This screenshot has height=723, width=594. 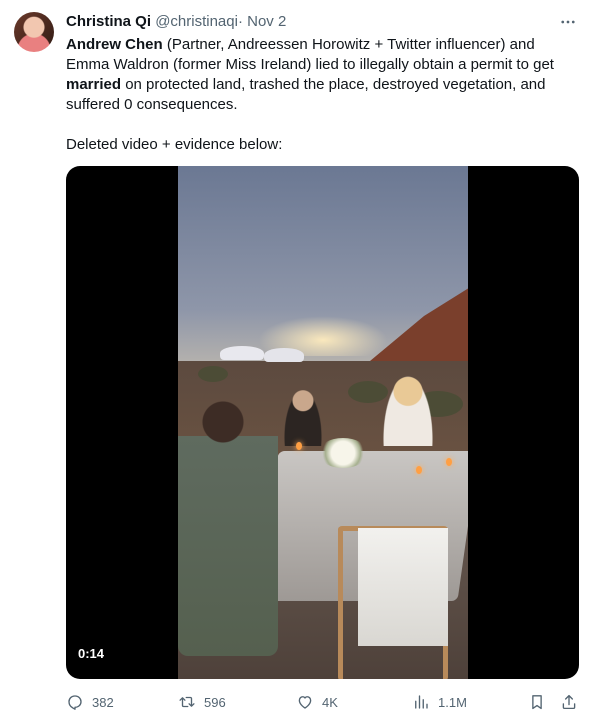 I want to click on bookmark-button, so click(x=537, y=702).